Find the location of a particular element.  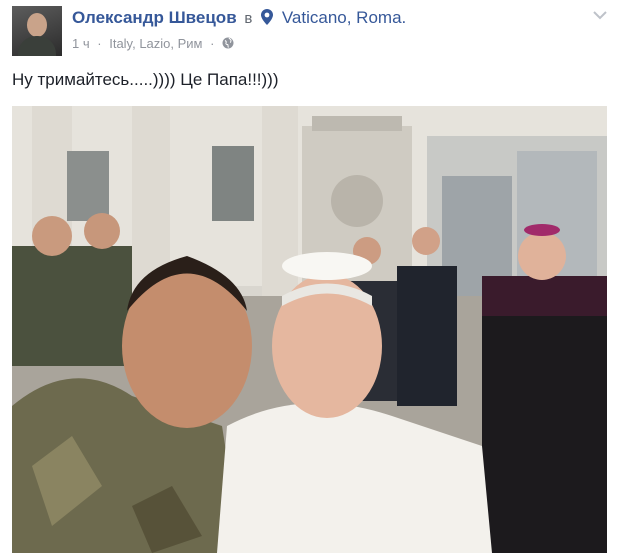

post-meta: 1 ч · Italy, Lazio, Рим · is located at coordinates (153, 43).